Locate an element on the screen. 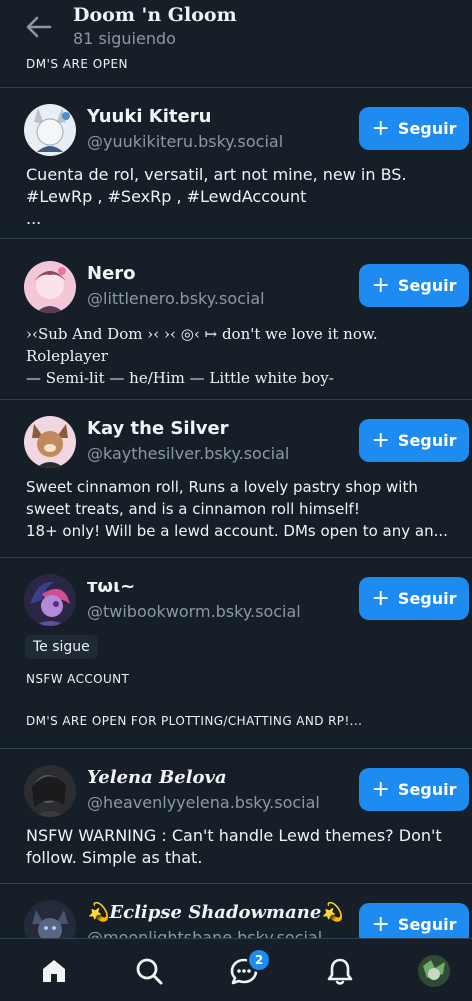 The width and height of the screenshot is (472, 1001). bottom-tab-bar is located at coordinates (236, 969).